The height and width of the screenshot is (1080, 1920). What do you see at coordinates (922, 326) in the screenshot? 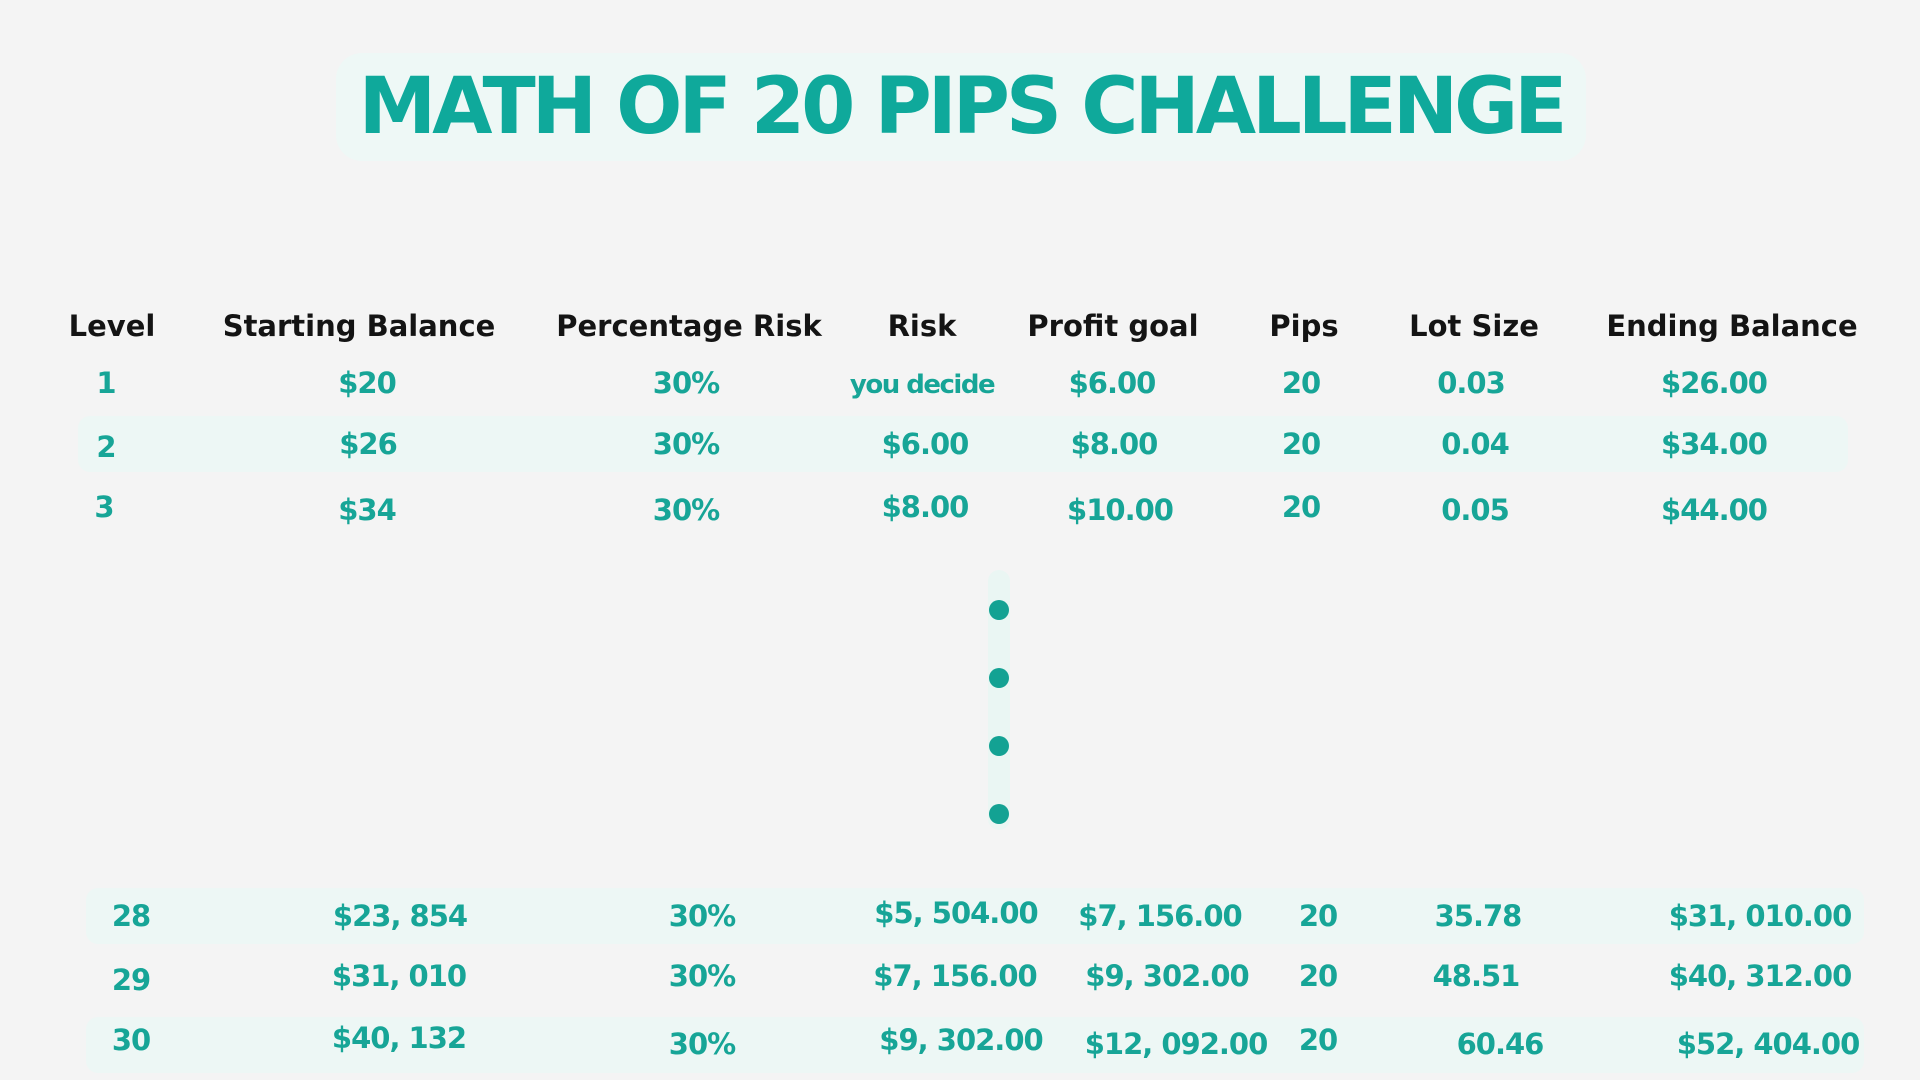
I see `header-risk: Risk` at bounding box center [922, 326].